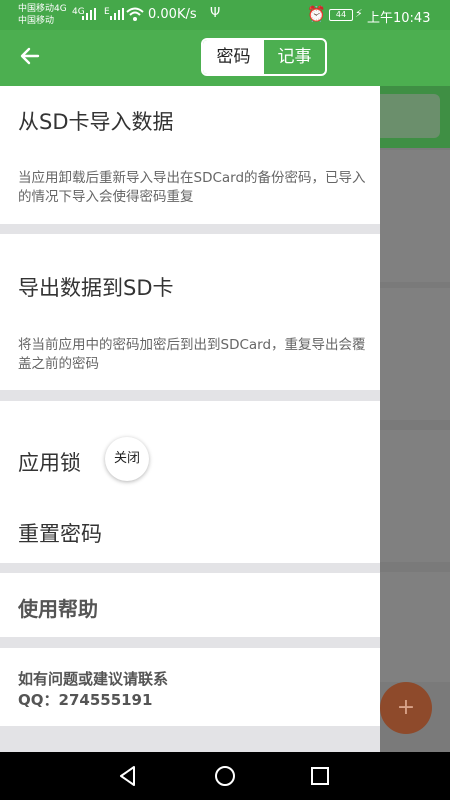 This screenshot has height=800, width=450. I want to click on carrier-1: 中国移动4G, so click(42, 9).